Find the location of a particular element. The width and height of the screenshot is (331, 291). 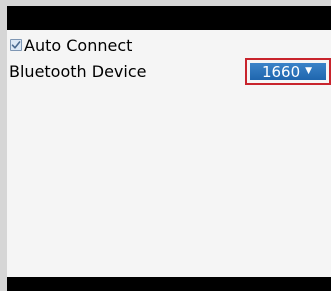

auto-connect-row: Auto Connect is located at coordinates (69, 45).